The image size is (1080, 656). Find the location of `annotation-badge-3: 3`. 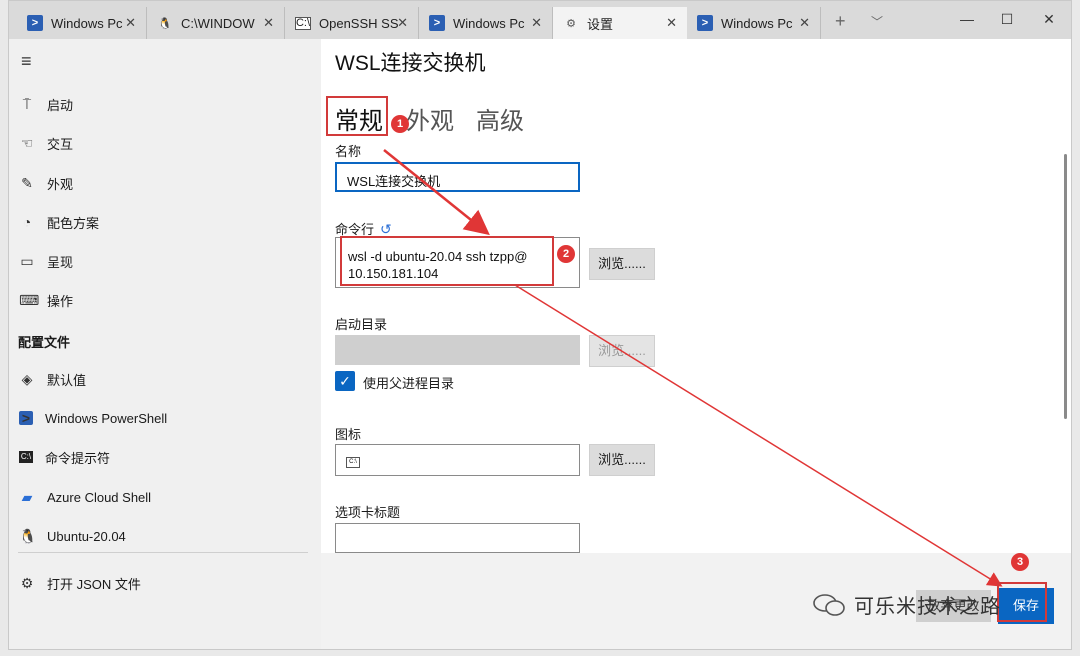

annotation-badge-3: 3 is located at coordinates (1020, 562).